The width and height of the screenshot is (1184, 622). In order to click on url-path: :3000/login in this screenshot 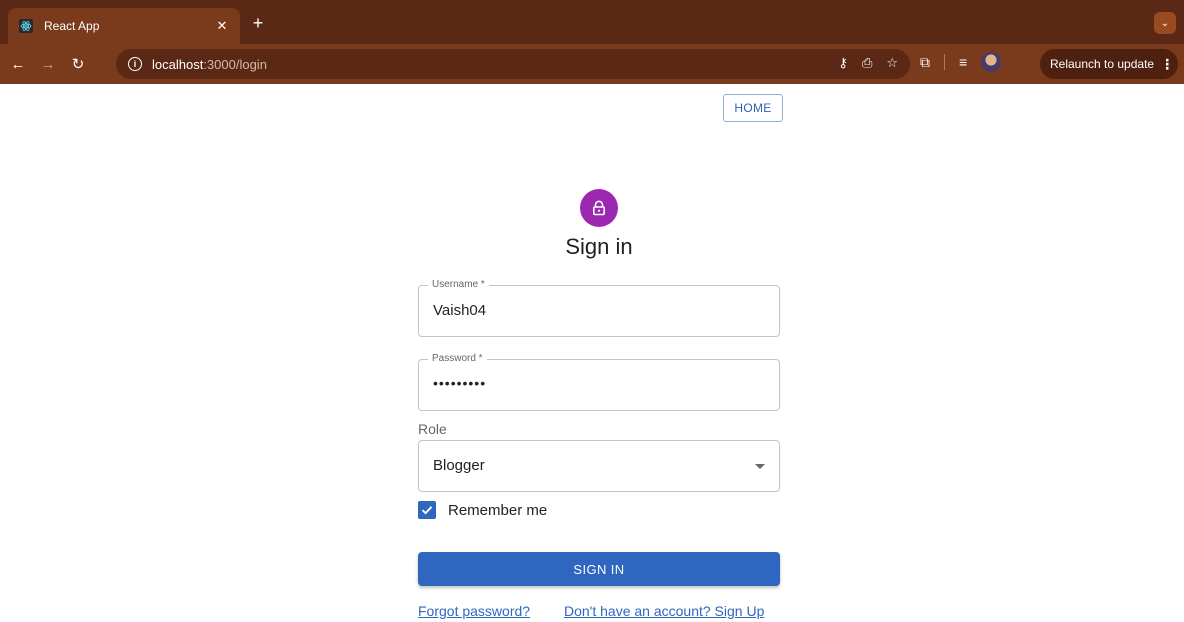, I will do `click(235, 64)`.